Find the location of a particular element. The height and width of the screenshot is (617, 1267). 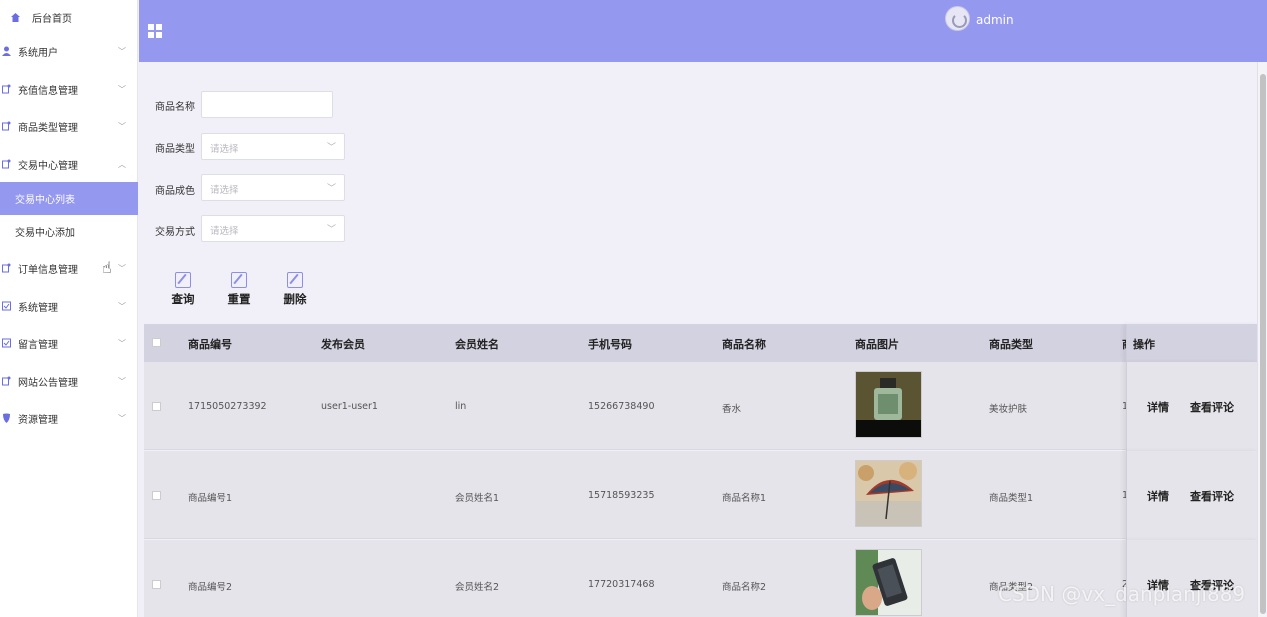

user-icon is located at coordinates (6, 51).